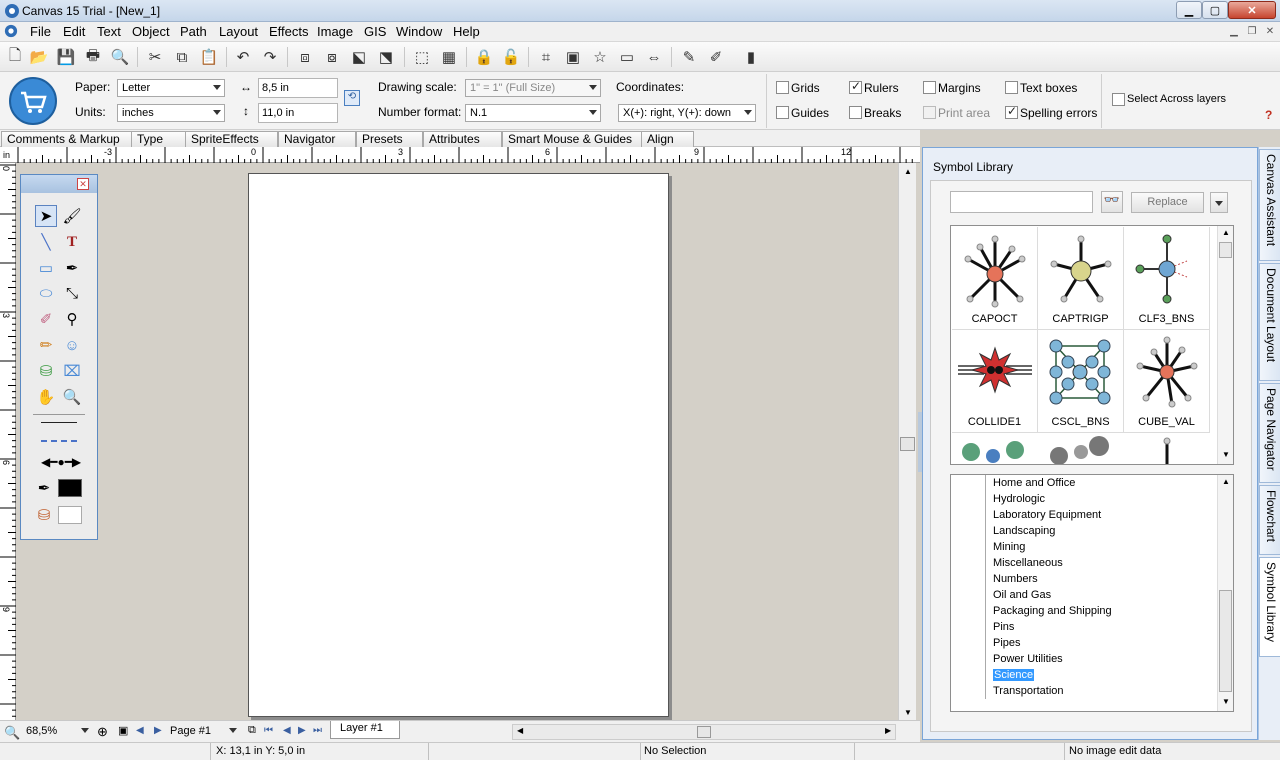 The height and width of the screenshot is (760, 1280). I want to click on scroll-right-icon: ▶, so click(888, 730).